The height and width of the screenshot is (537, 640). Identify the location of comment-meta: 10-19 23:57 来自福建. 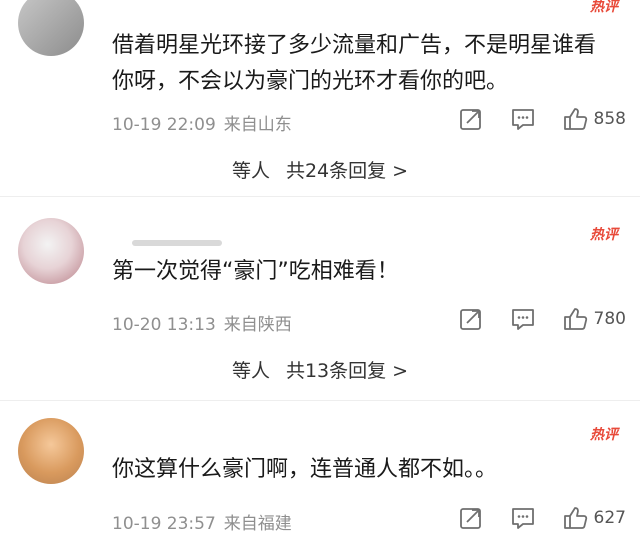
(202, 521).